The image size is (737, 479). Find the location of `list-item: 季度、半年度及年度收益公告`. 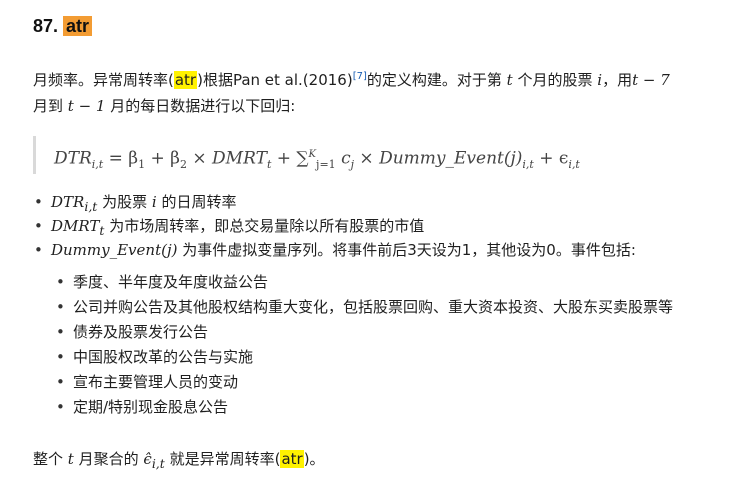

list-item: 季度、半年度及年度收益公告 is located at coordinates (390, 282).